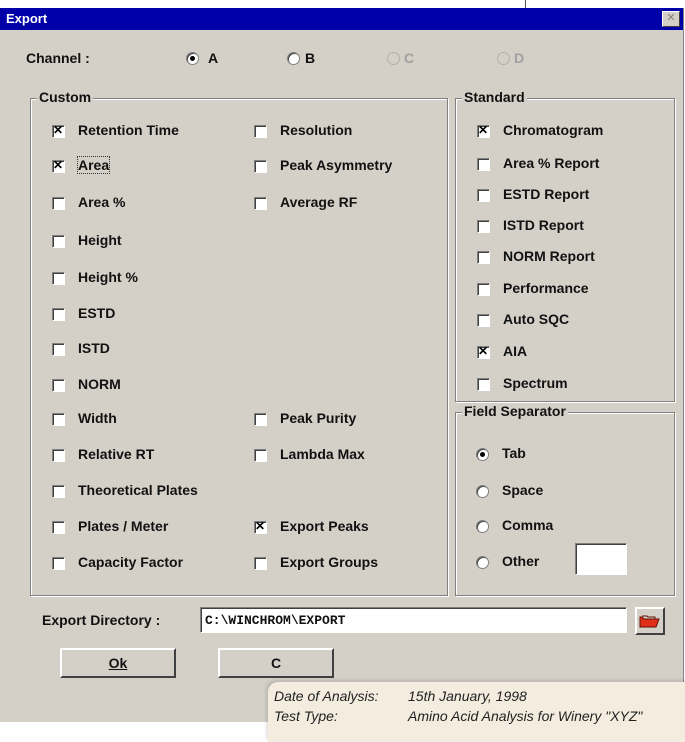 This screenshot has width=685, height=742. What do you see at coordinates (549, 256) in the screenshot?
I see `label-norm-report: NORM Report` at bounding box center [549, 256].